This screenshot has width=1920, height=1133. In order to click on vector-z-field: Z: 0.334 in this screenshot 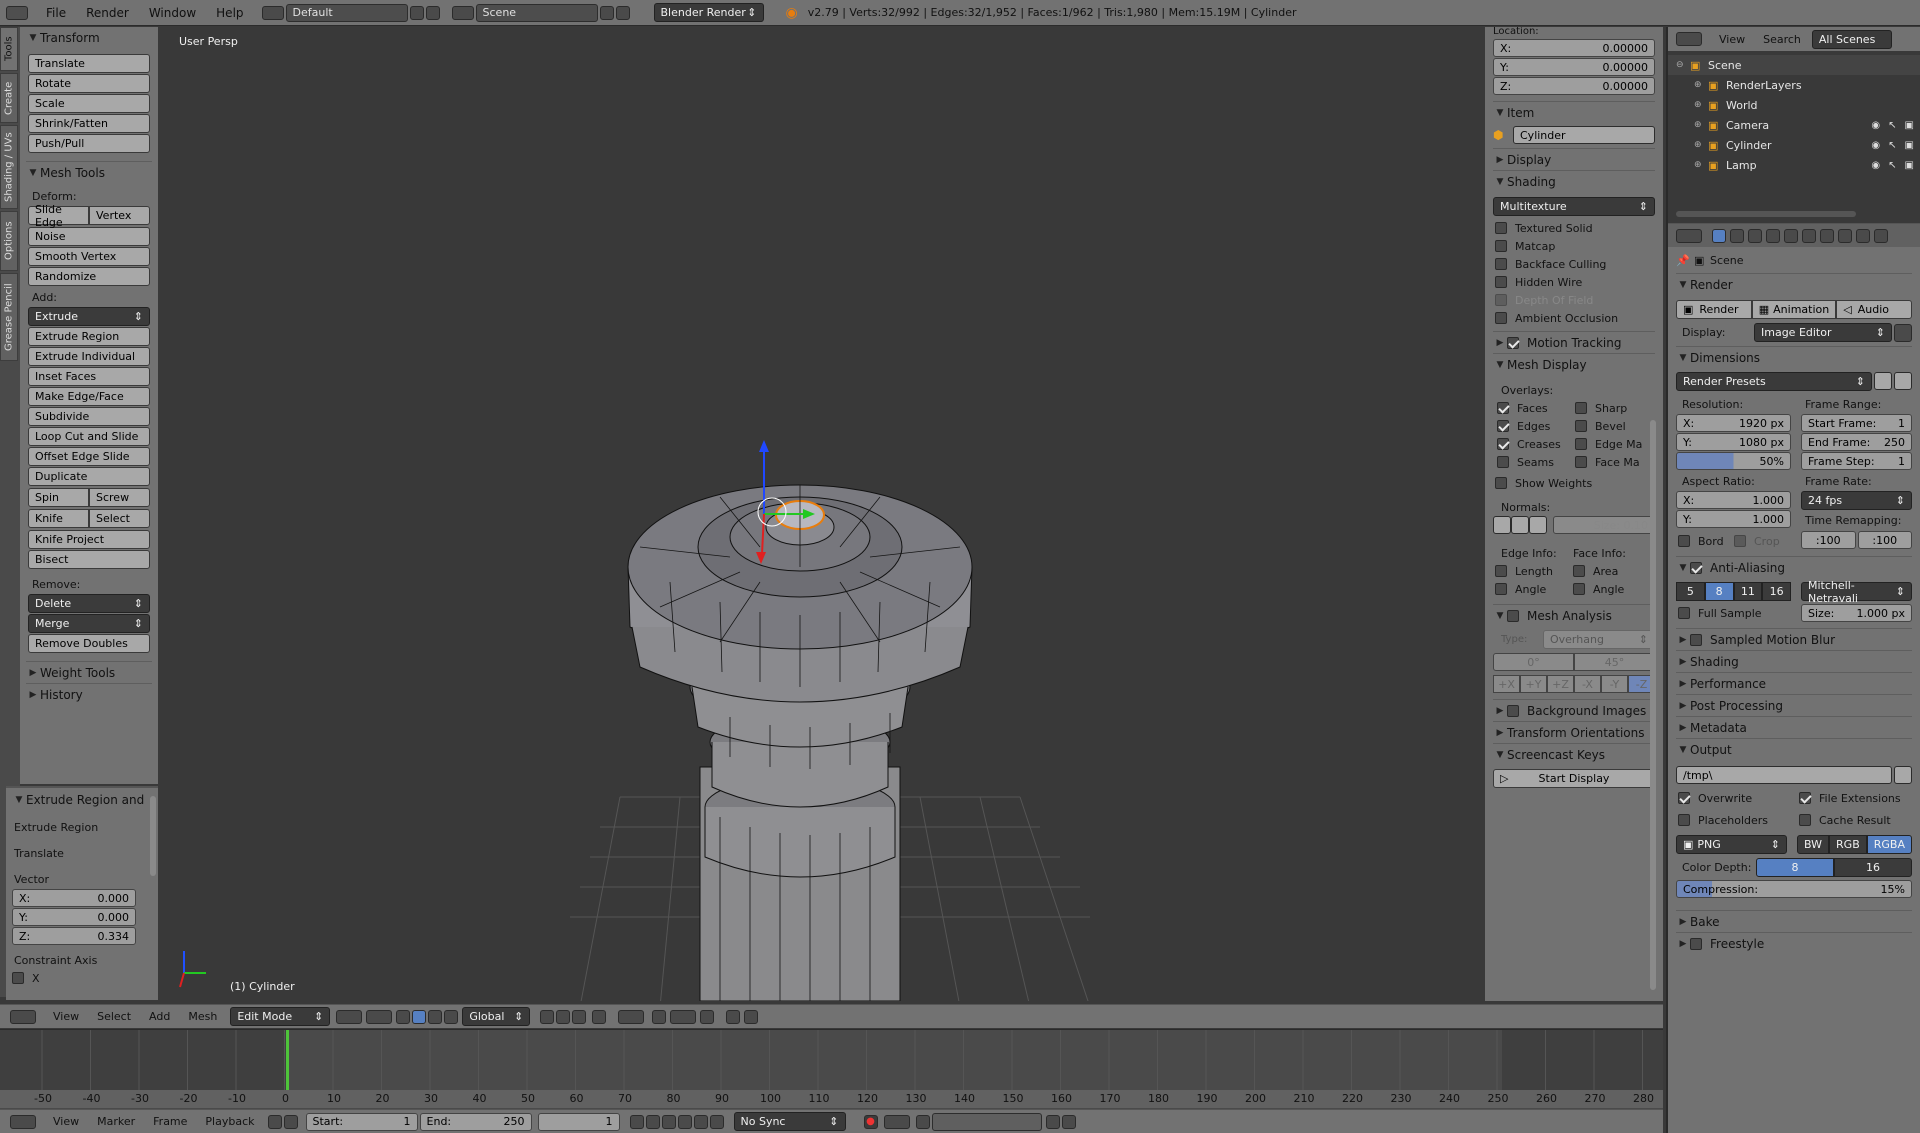, I will do `click(74, 936)`.